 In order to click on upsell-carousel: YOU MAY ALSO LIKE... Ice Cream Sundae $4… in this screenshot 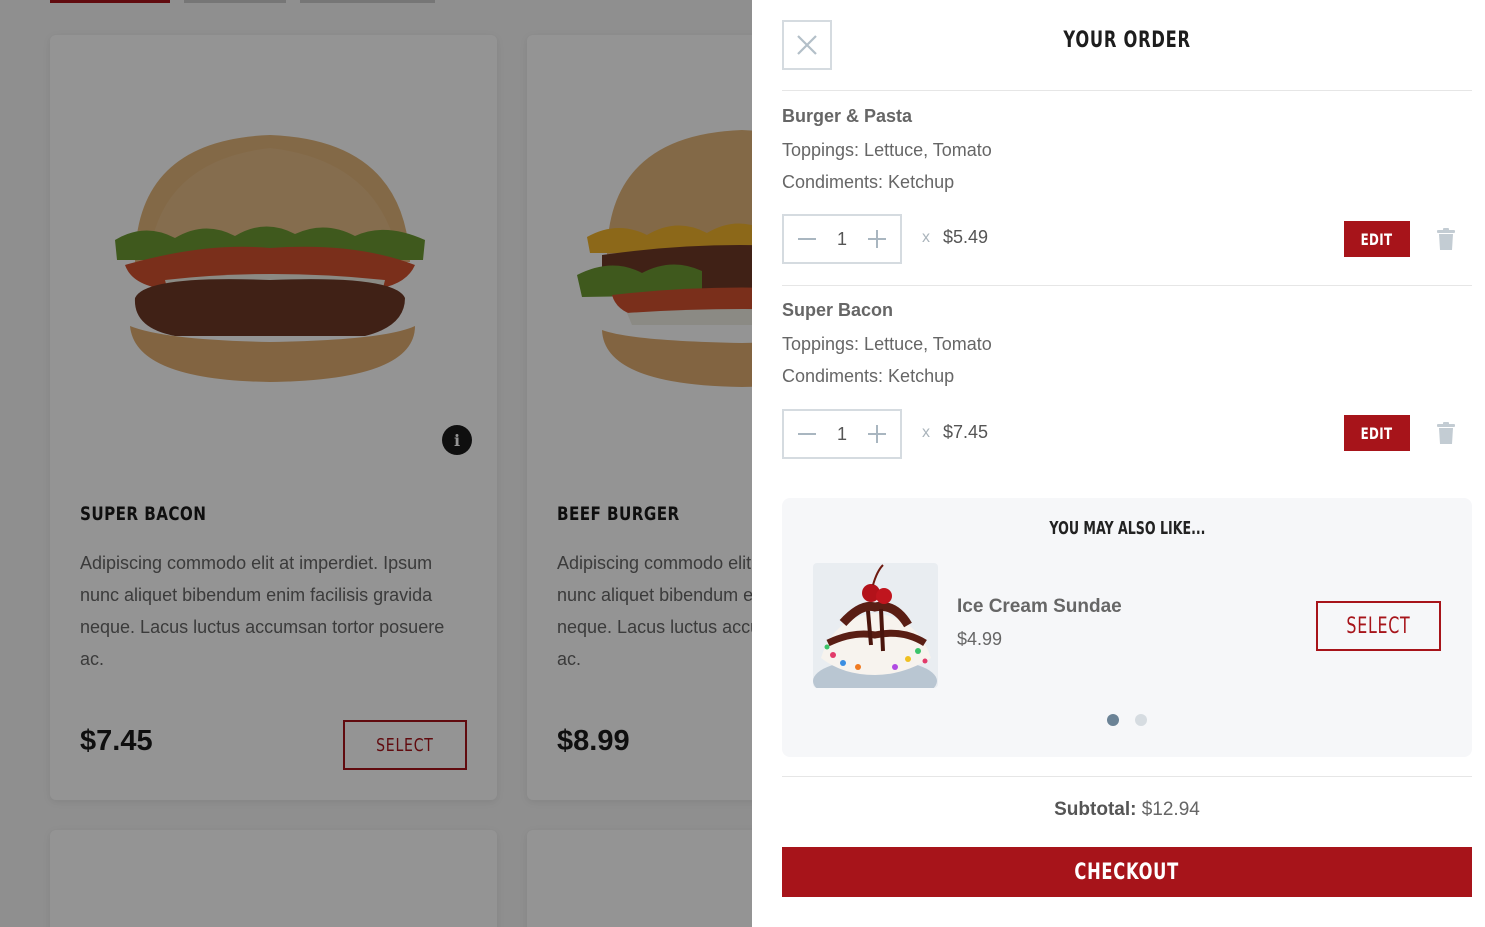, I will do `click(1127, 627)`.